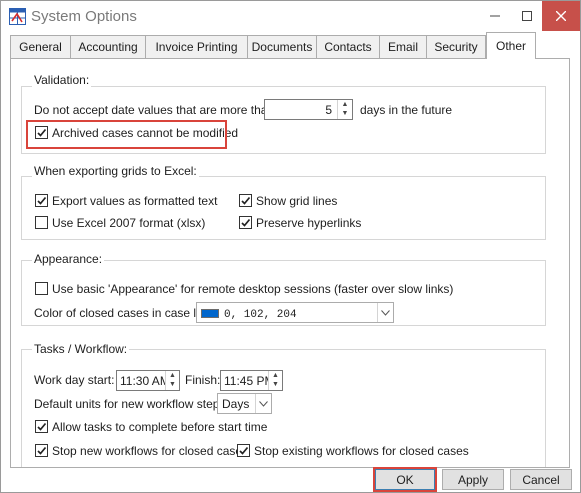 This screenshot has width=581, height=493. I want to click on tab-security: Security, so click(456, 46).